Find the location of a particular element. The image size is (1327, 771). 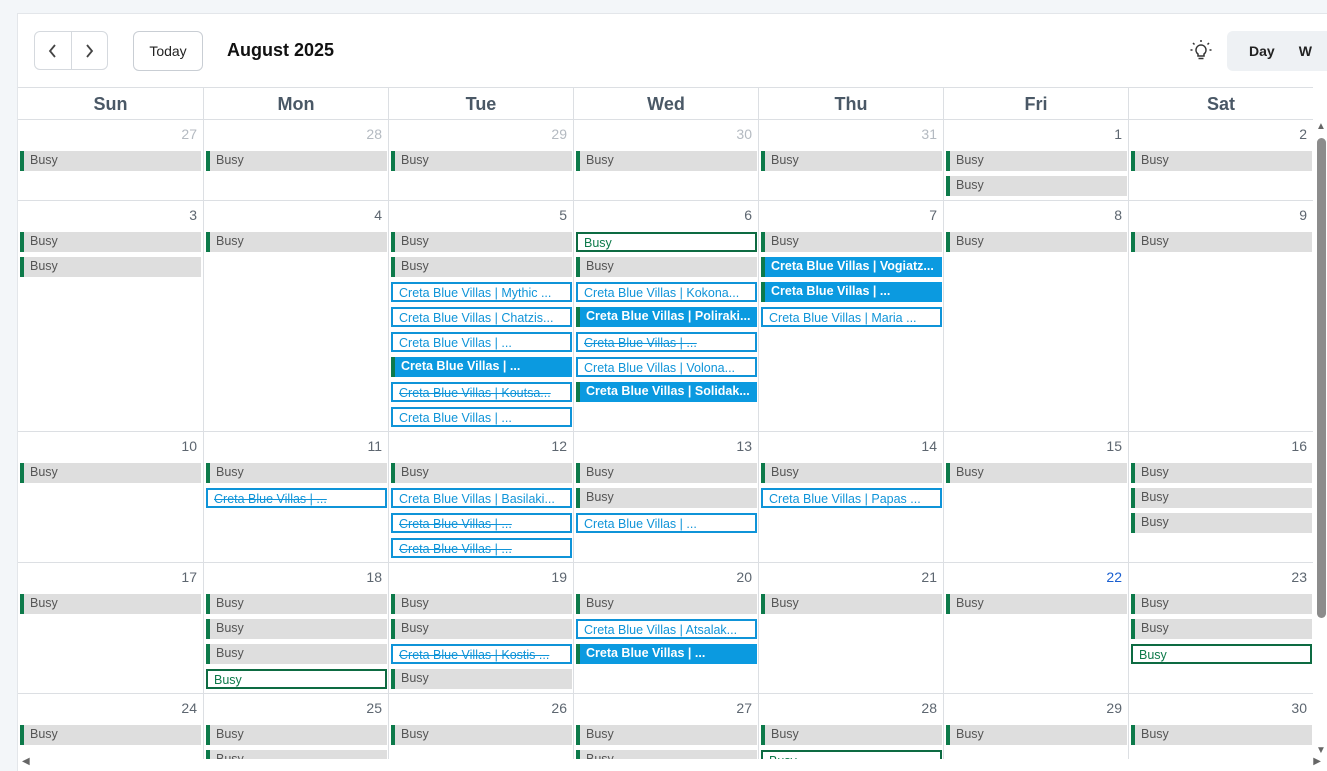

day-cell: 8 Busy is located at coordinates (1035, 316).